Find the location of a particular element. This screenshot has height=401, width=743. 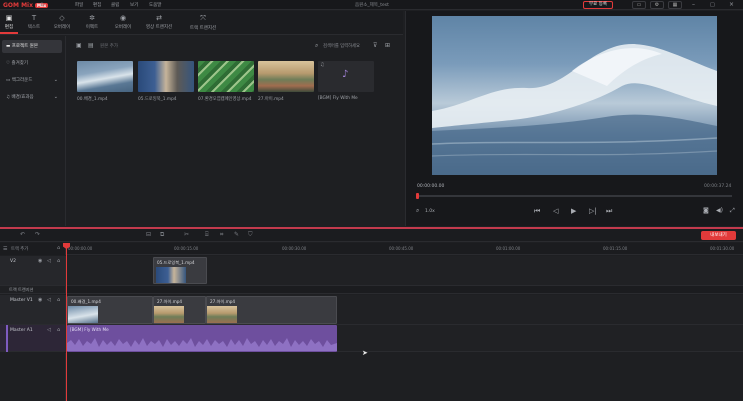

snapshot-icon: ◙ is located at coordinates (706, 210).